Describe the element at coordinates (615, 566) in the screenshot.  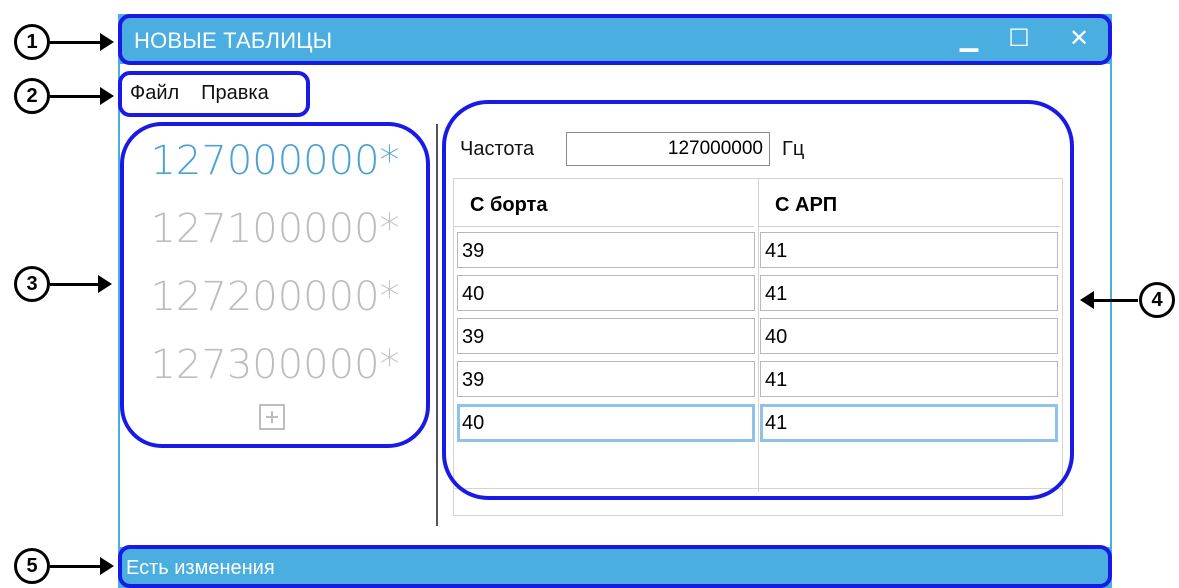
I see `callout-frame-status` at that location.